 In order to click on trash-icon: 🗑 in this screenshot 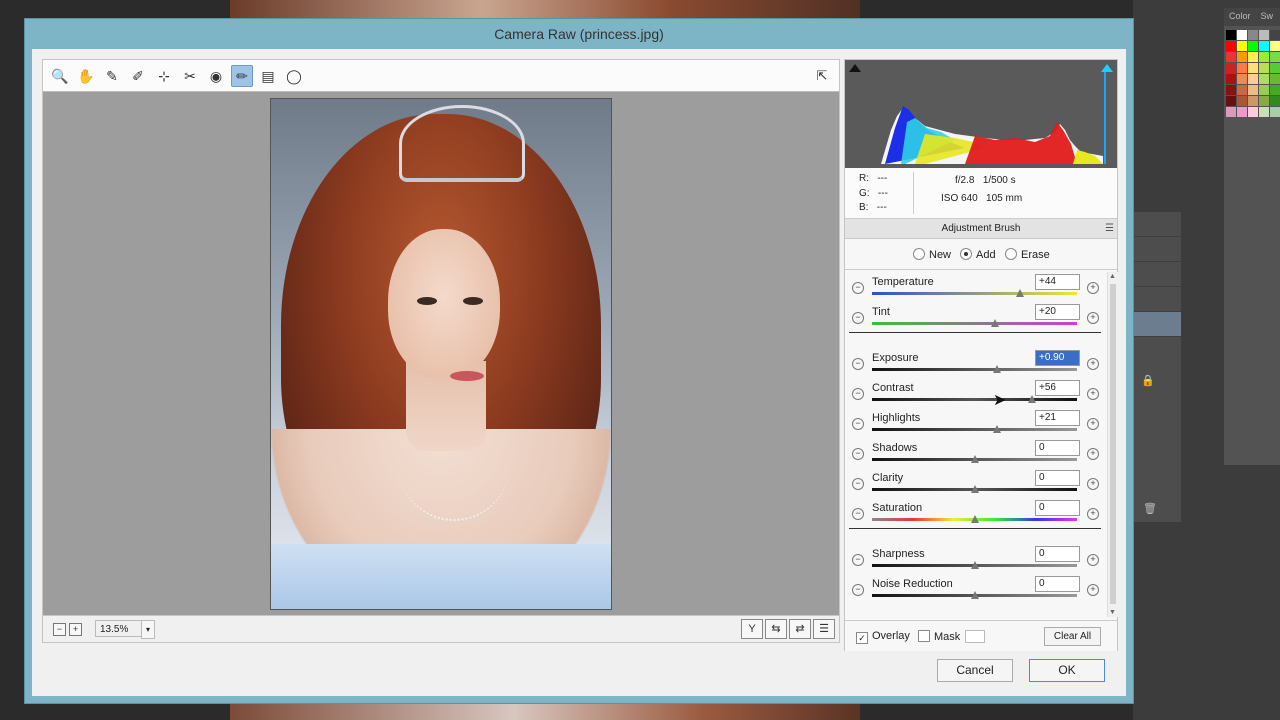, I will do `click(1150, 508)`.